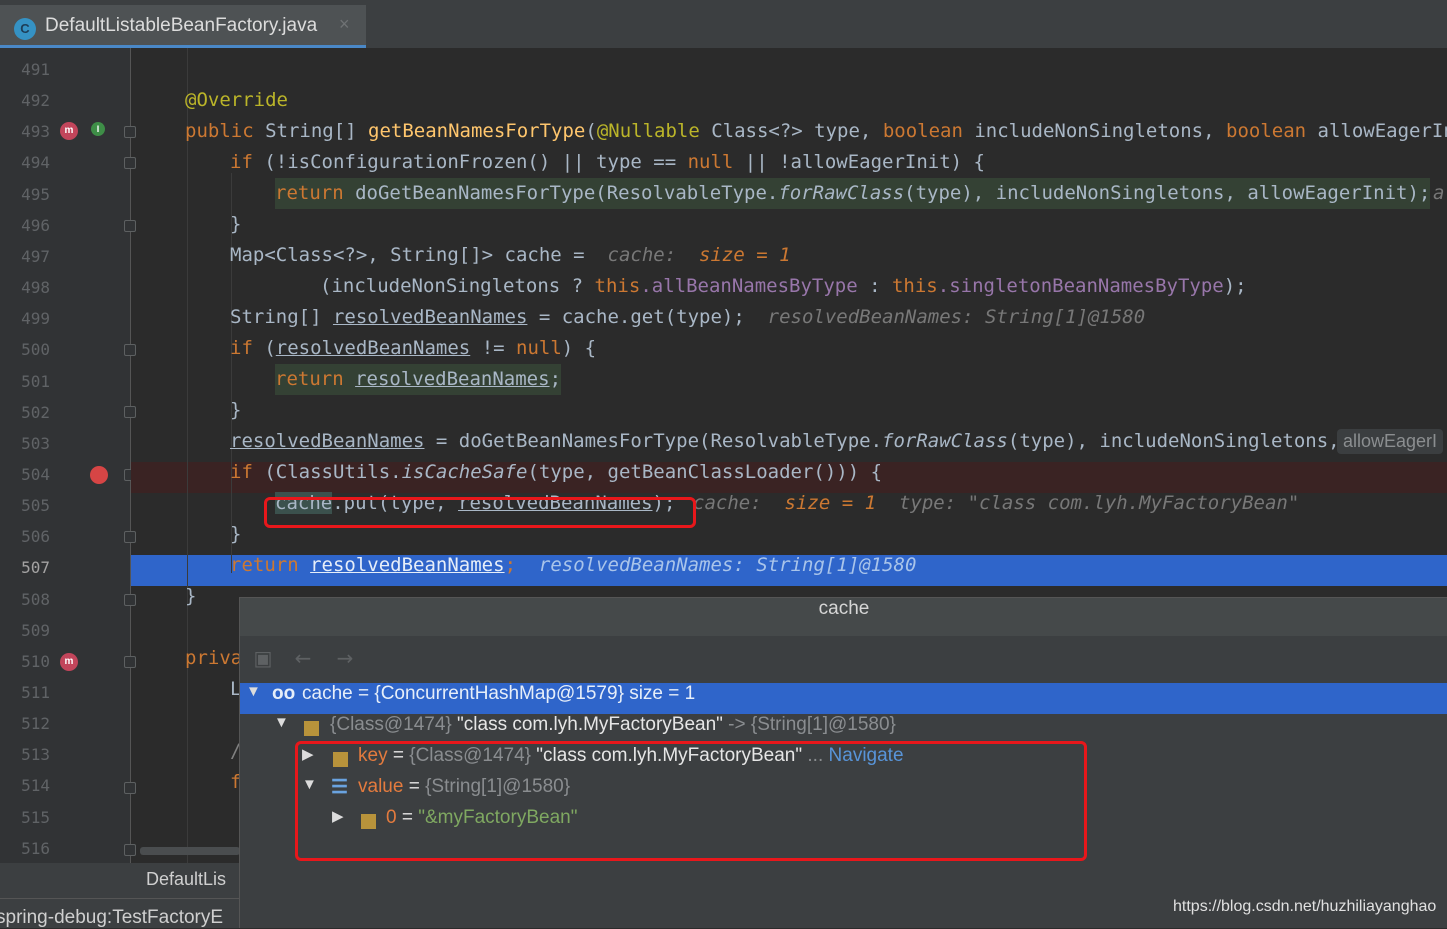 This screenshot has height=929, width=1447. Describe the element at coordinates (956, 317) in the screenshot. I see `inline-hint: resolvedBeanNames: String[1]@1580` at that location.